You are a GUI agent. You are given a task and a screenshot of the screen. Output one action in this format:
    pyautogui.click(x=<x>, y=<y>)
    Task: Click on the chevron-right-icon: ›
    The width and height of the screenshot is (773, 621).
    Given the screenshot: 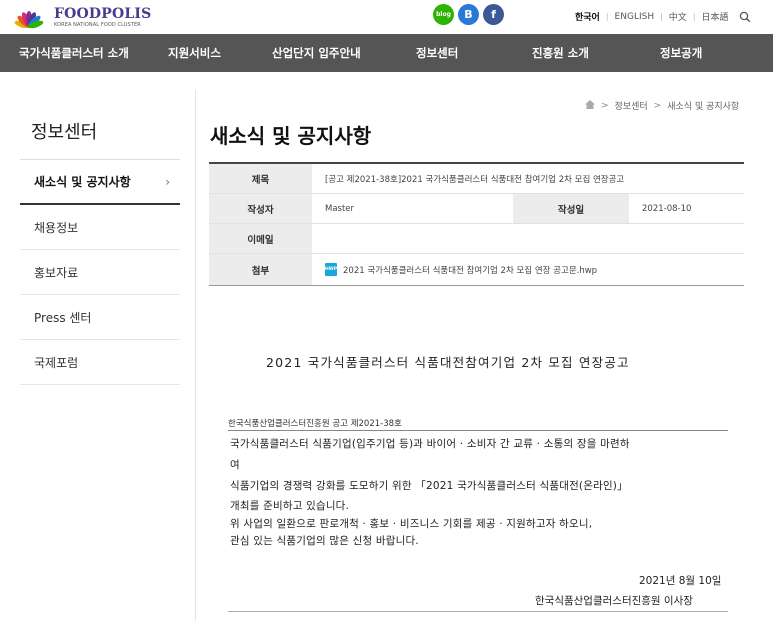 What is the action you would take?
    pyautogui.click(x=167, y=181)
    